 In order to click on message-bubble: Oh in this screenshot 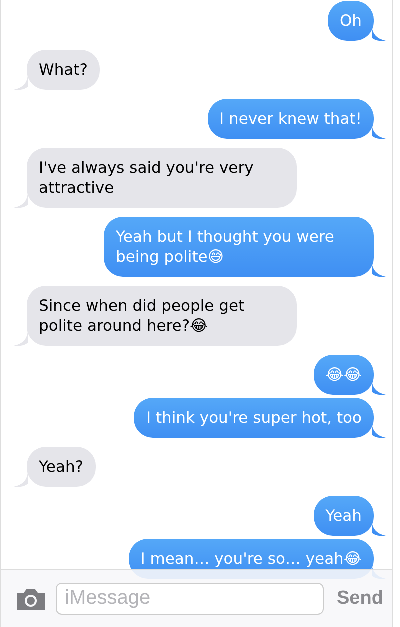, I will do `click(351, 21)`.